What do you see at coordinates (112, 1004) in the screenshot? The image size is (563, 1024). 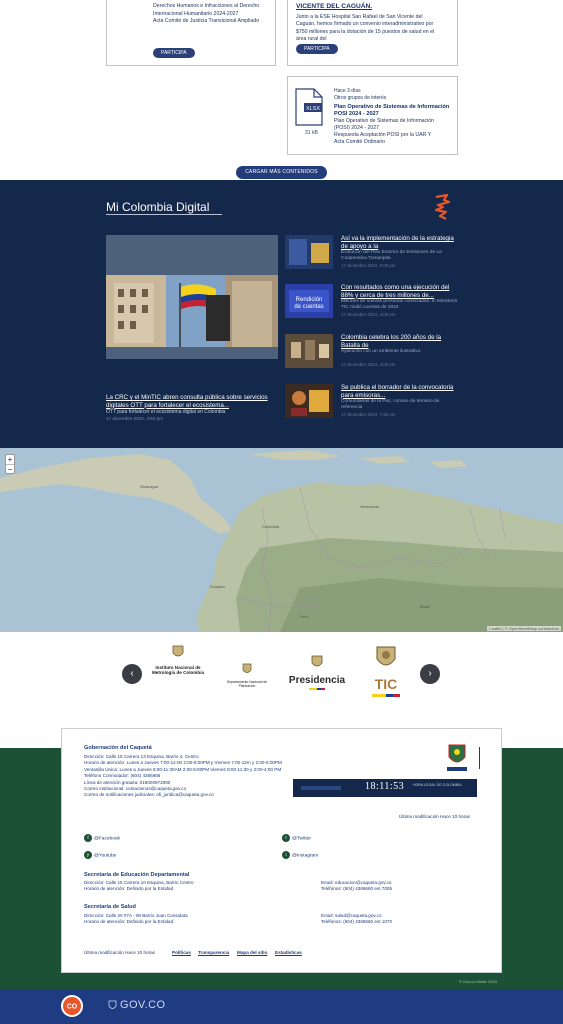 I see `govco-shield-icon` at bounding box center [112, 1004].